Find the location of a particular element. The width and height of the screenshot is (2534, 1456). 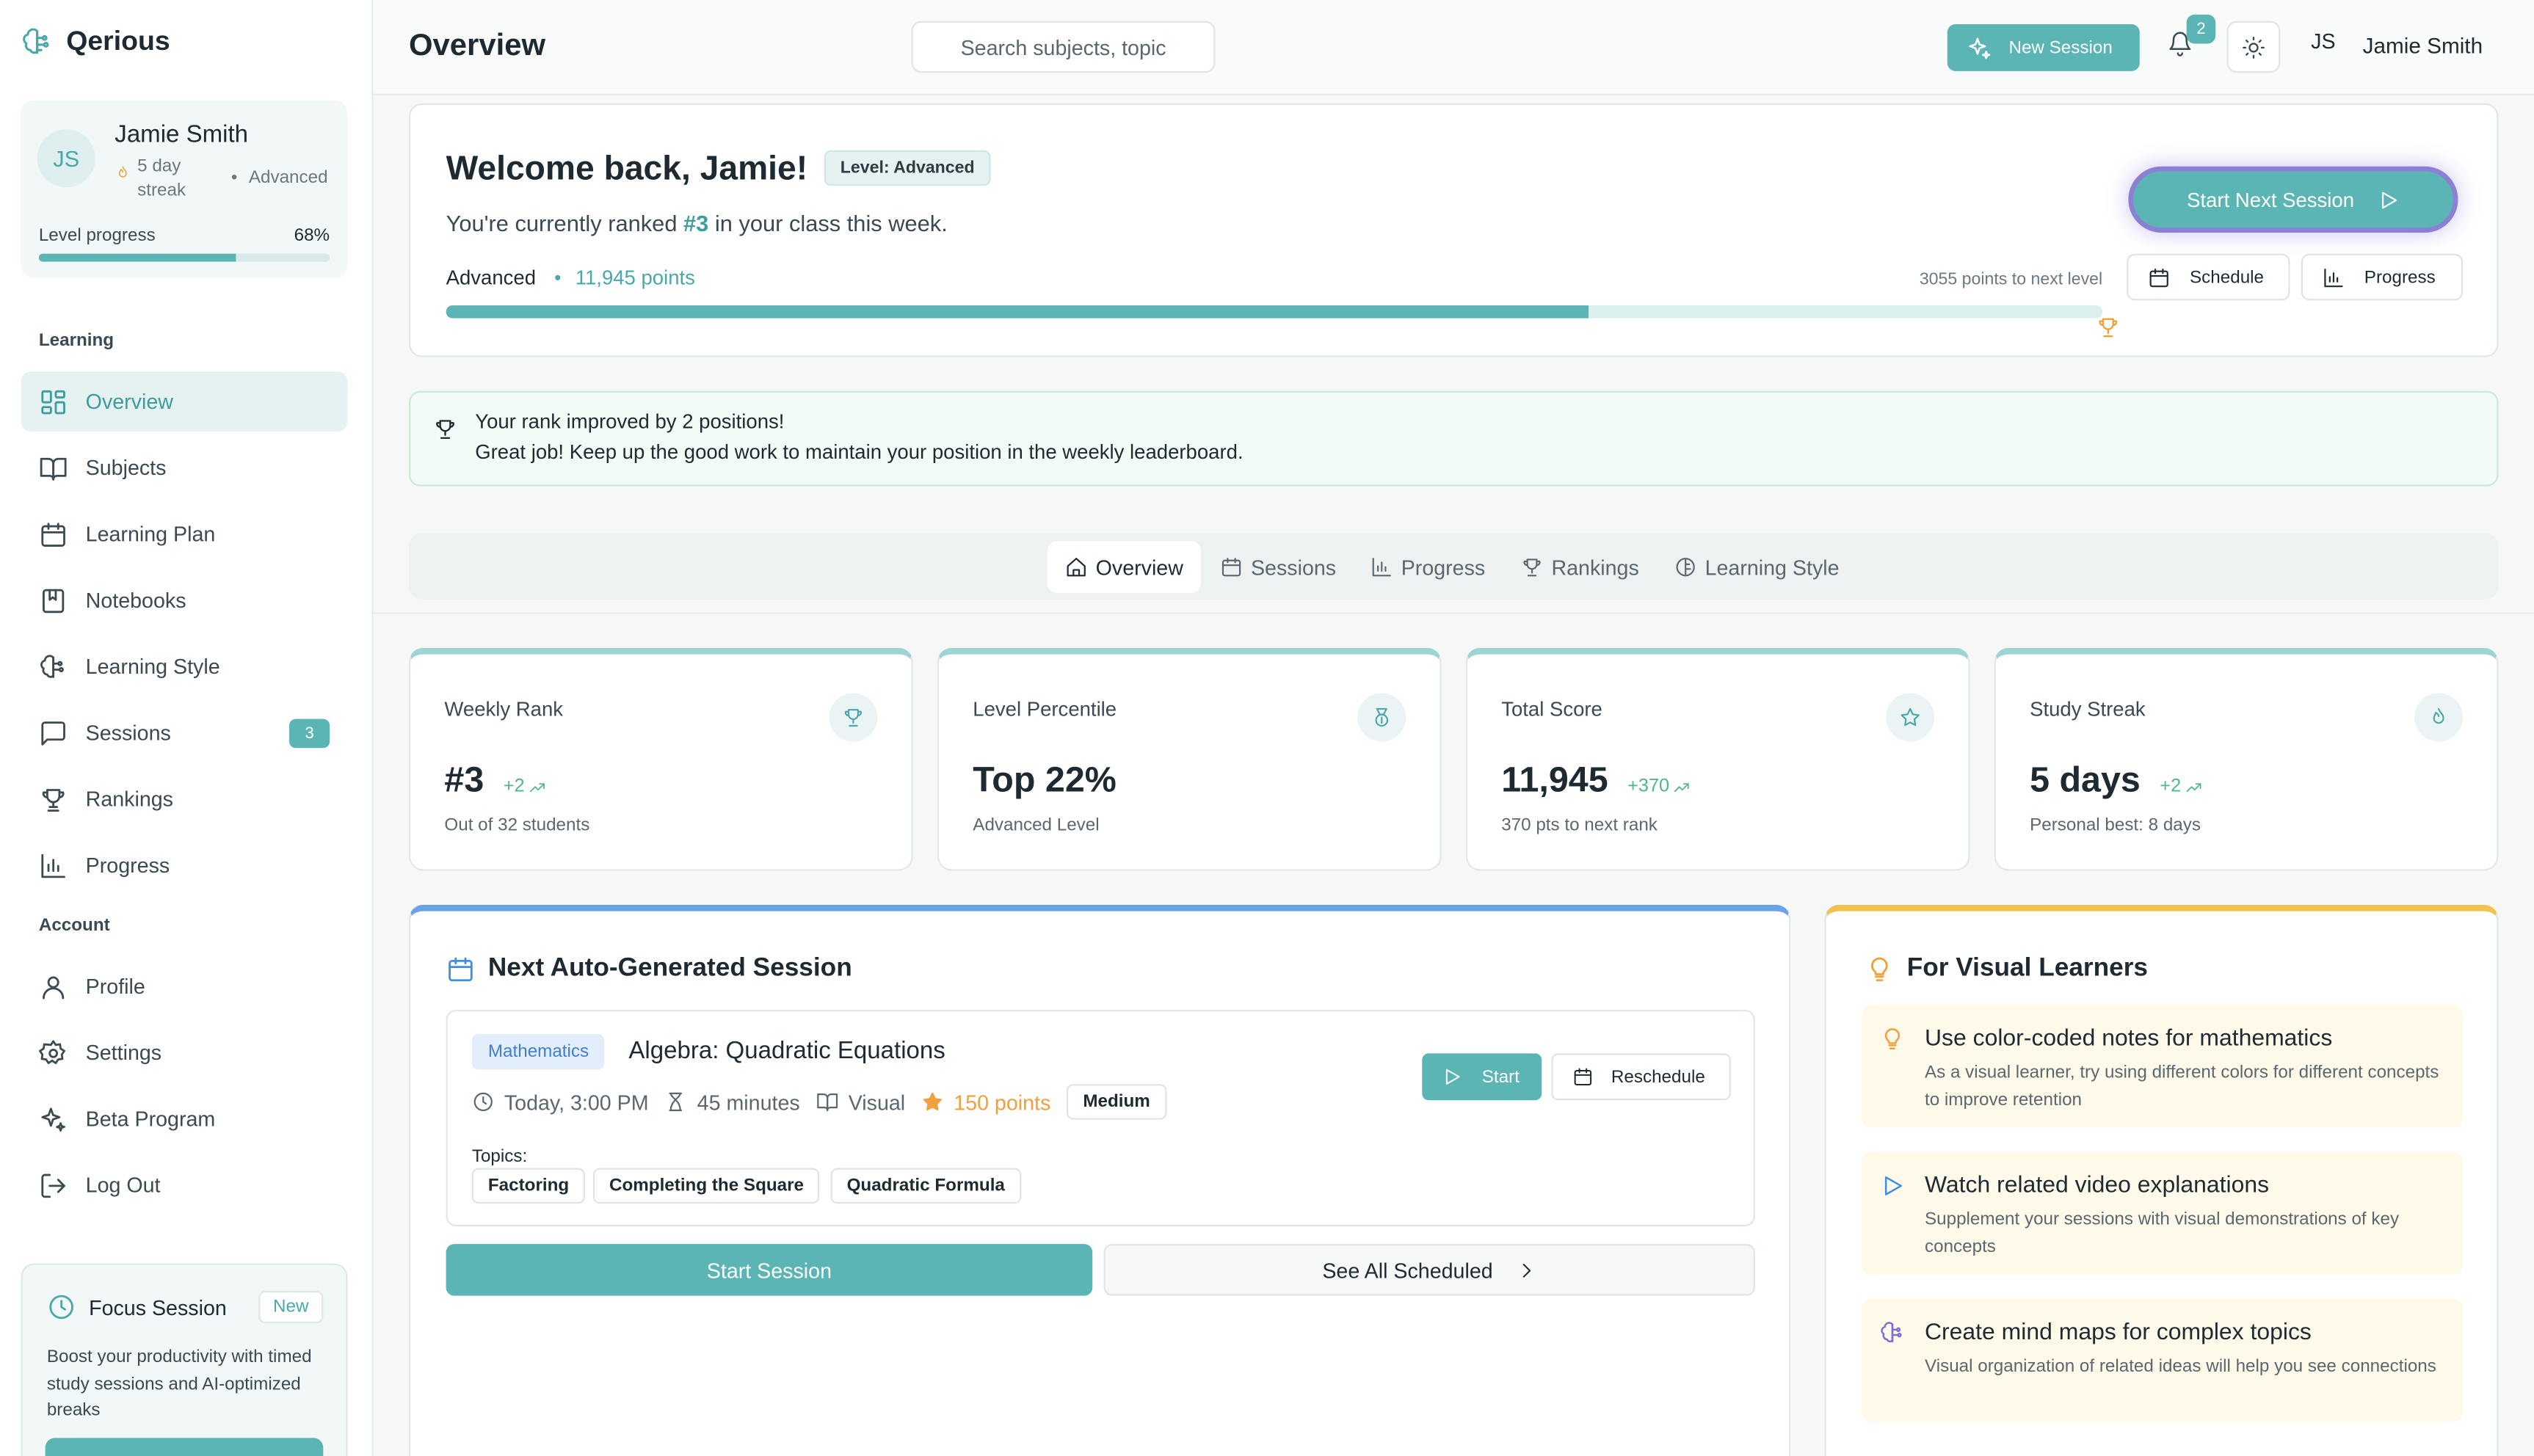

book-open-icon is located at coordinates (54, 469).